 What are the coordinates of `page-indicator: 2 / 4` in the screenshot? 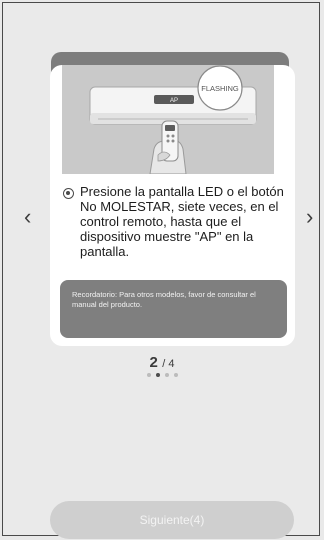 It's located at (162, 363).